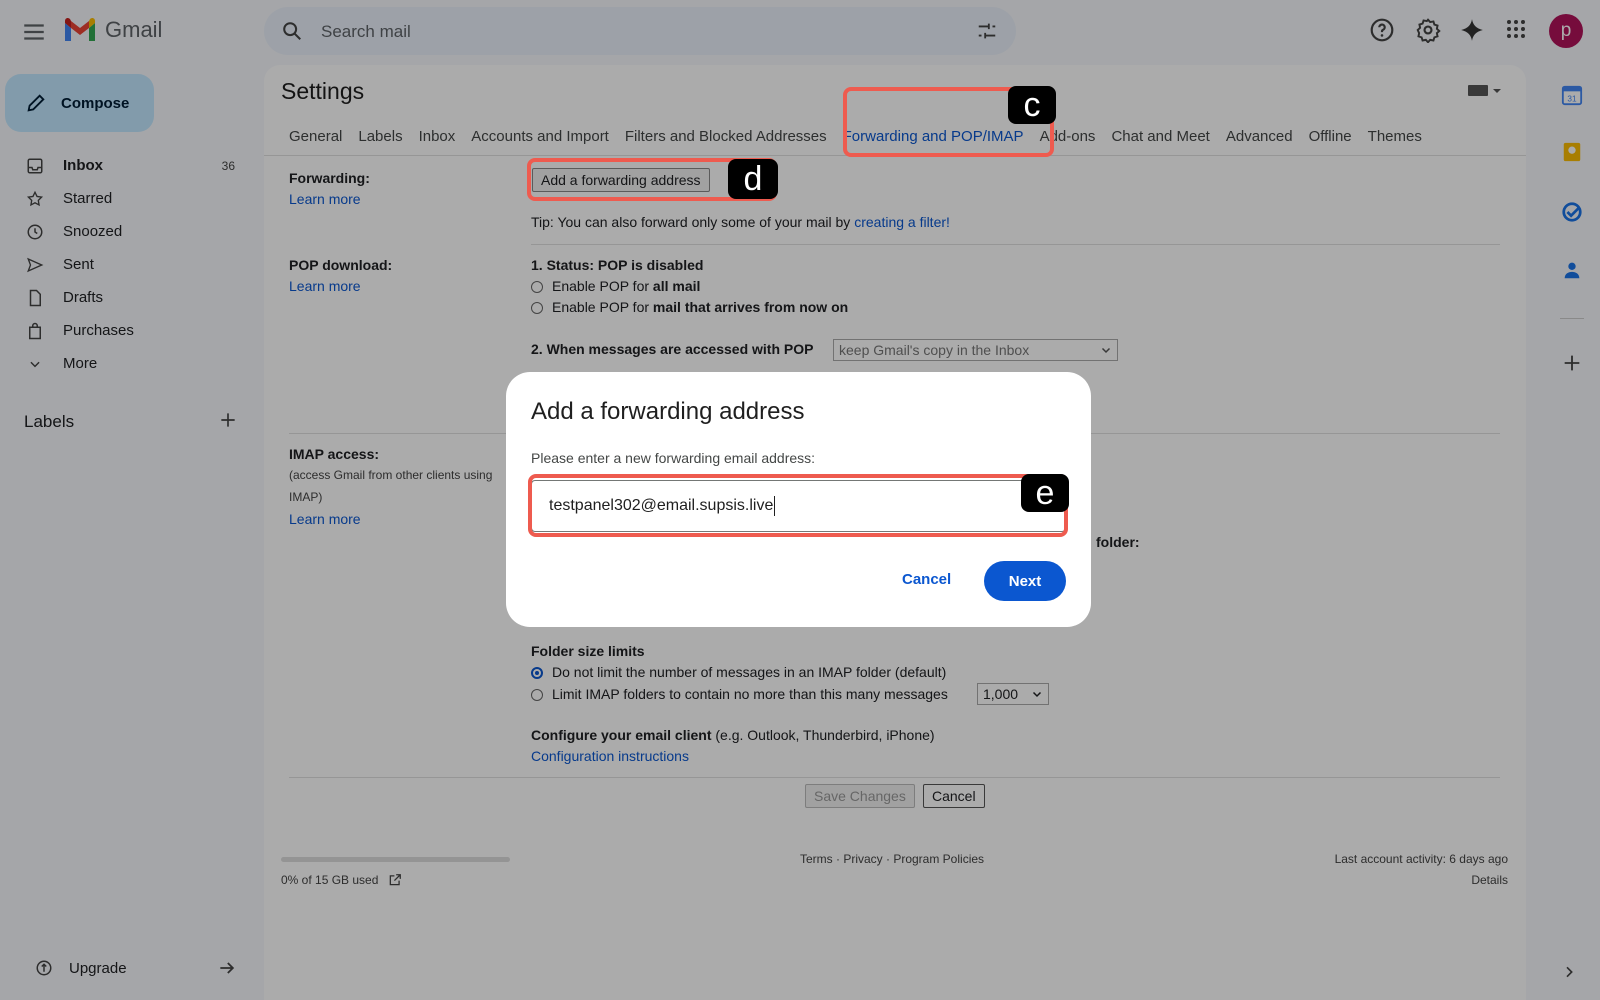 The image size is (1600, 1000). I want to click on dialog-cancel-button: Cancel, so click(926, 579).